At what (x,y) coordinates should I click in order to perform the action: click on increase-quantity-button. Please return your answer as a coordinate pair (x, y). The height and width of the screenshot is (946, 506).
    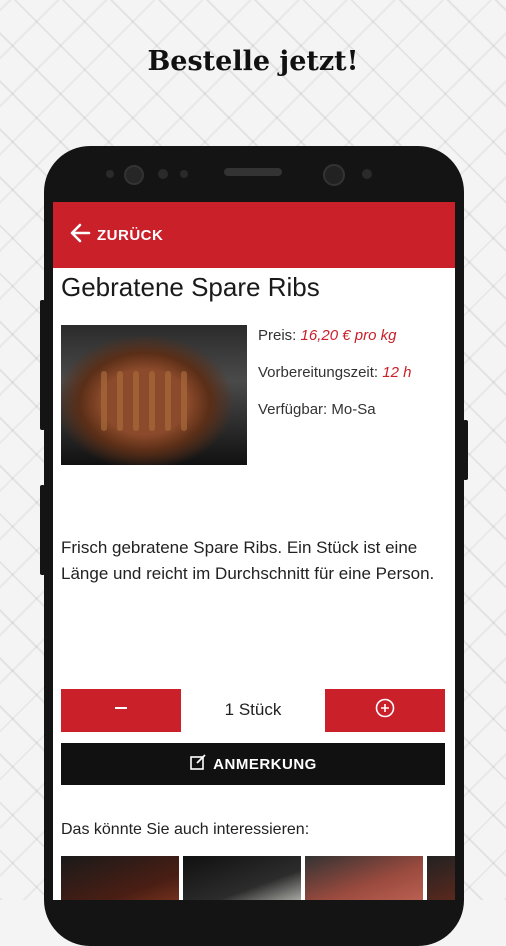
    Looking at the image, I should click on (385, 710).